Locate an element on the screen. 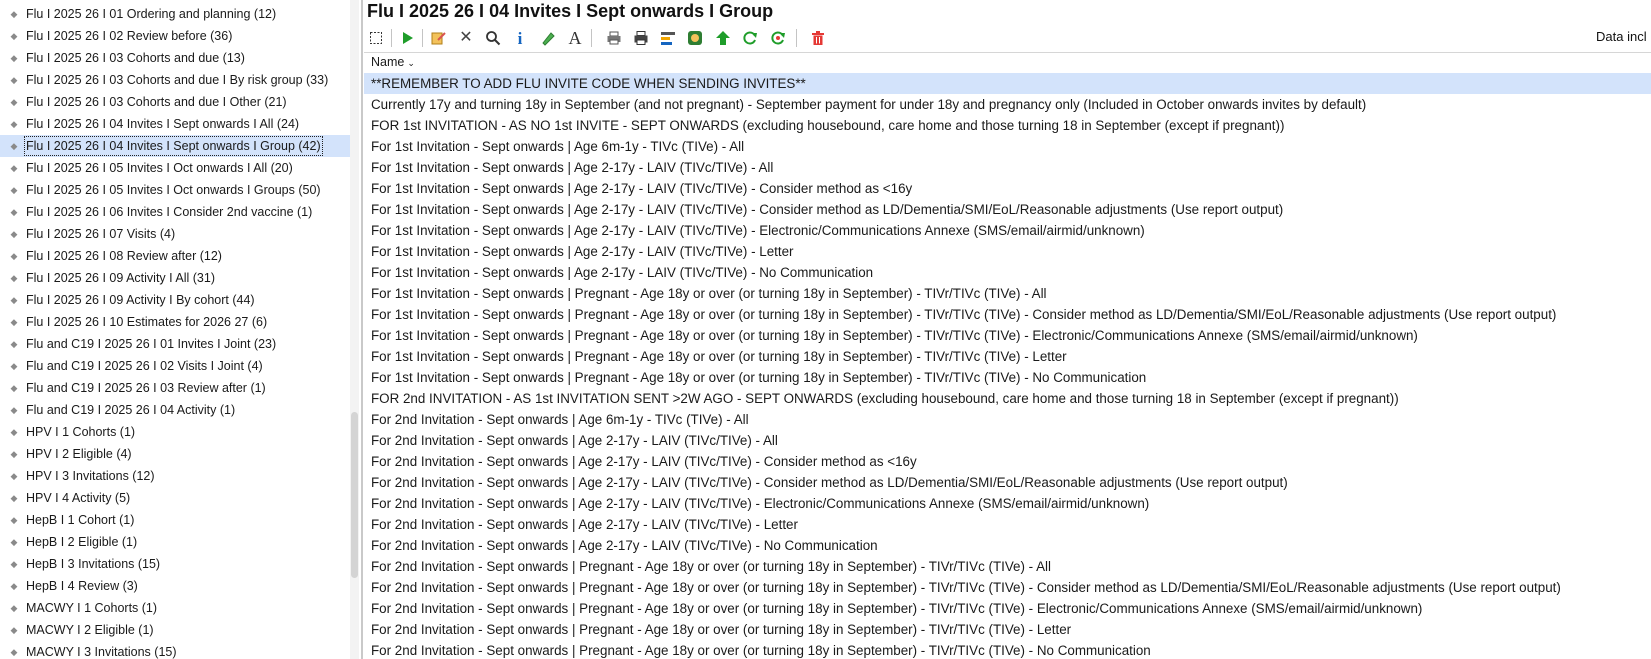 The height and width of the screenshot is (659, 1651). pane-splitter is located at coordinates (362, 329).